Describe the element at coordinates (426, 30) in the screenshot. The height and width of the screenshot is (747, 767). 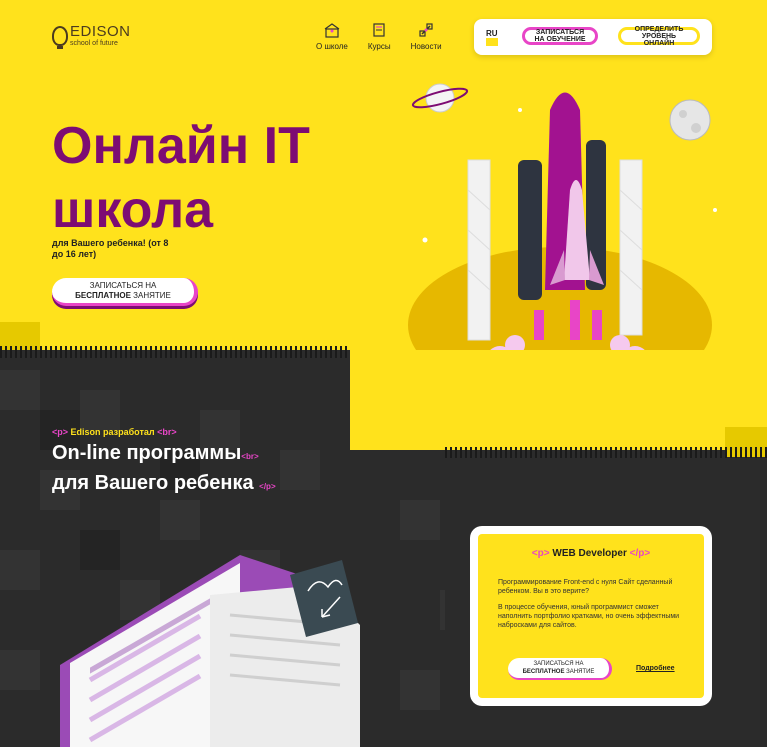
I see `satellite-icon` at that location.